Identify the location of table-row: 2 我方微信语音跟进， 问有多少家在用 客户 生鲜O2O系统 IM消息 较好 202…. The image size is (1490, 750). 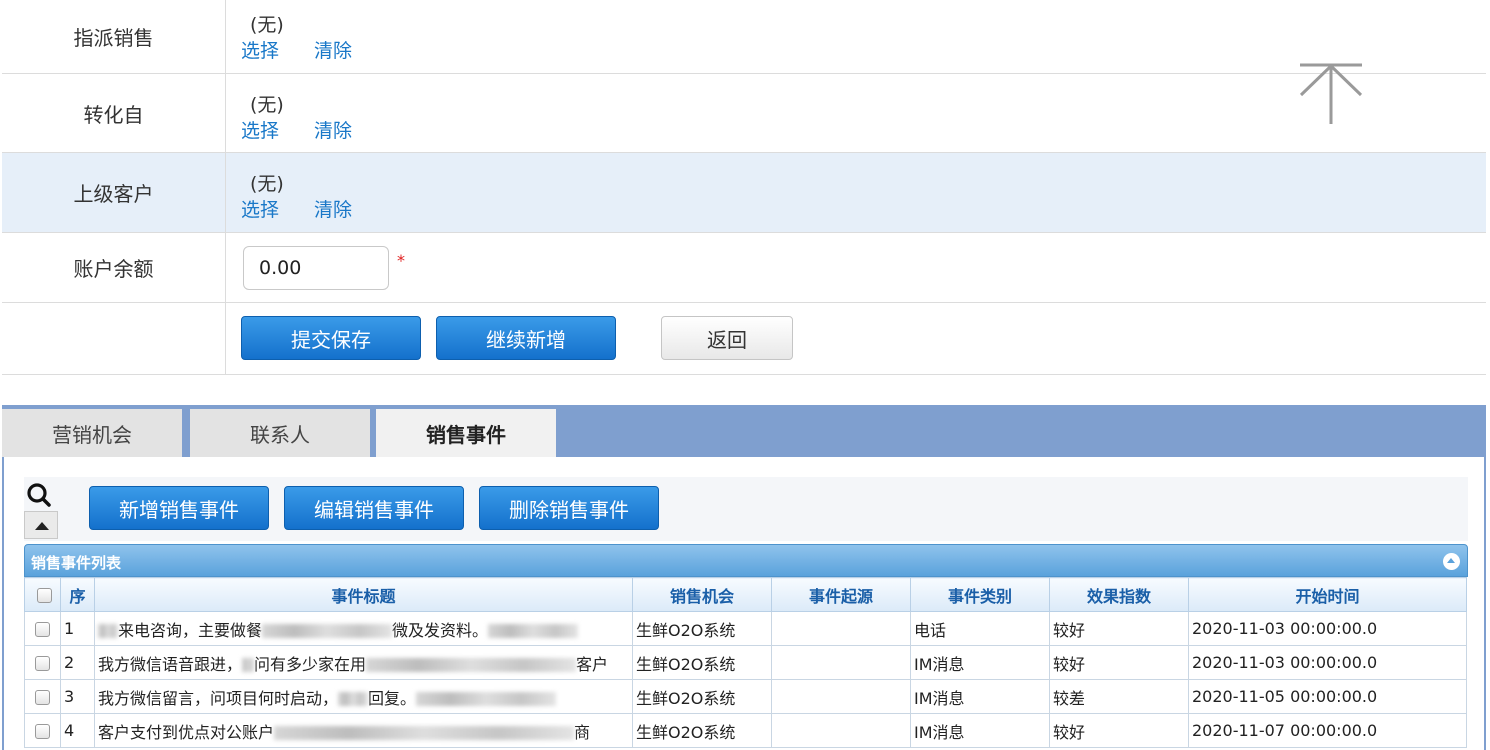
(745, 662).